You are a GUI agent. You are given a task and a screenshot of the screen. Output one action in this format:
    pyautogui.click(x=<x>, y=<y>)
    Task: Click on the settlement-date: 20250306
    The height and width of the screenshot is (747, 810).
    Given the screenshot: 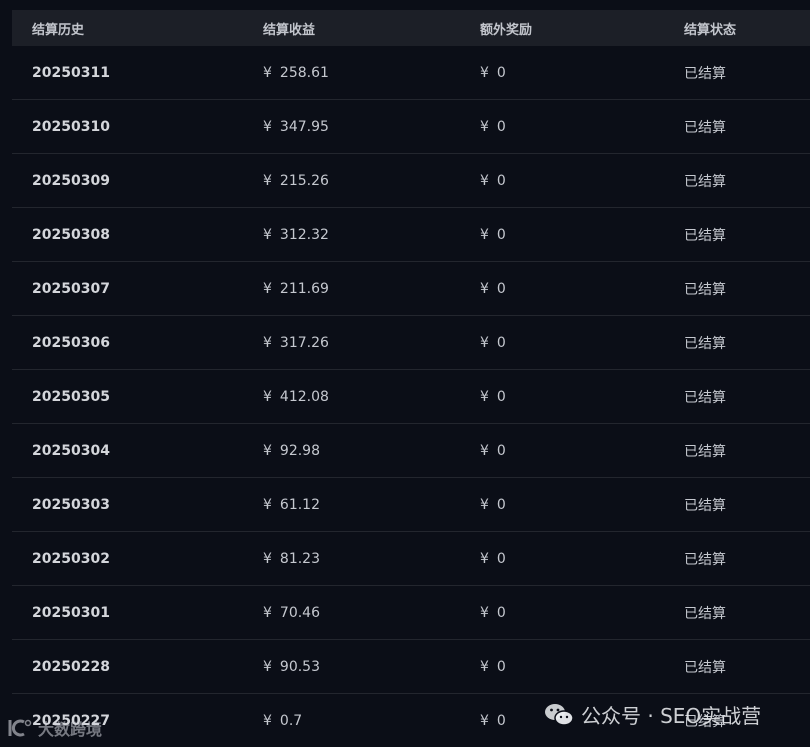 What is the action you would take?
    pyautogui.click(x=71, y=342)
    